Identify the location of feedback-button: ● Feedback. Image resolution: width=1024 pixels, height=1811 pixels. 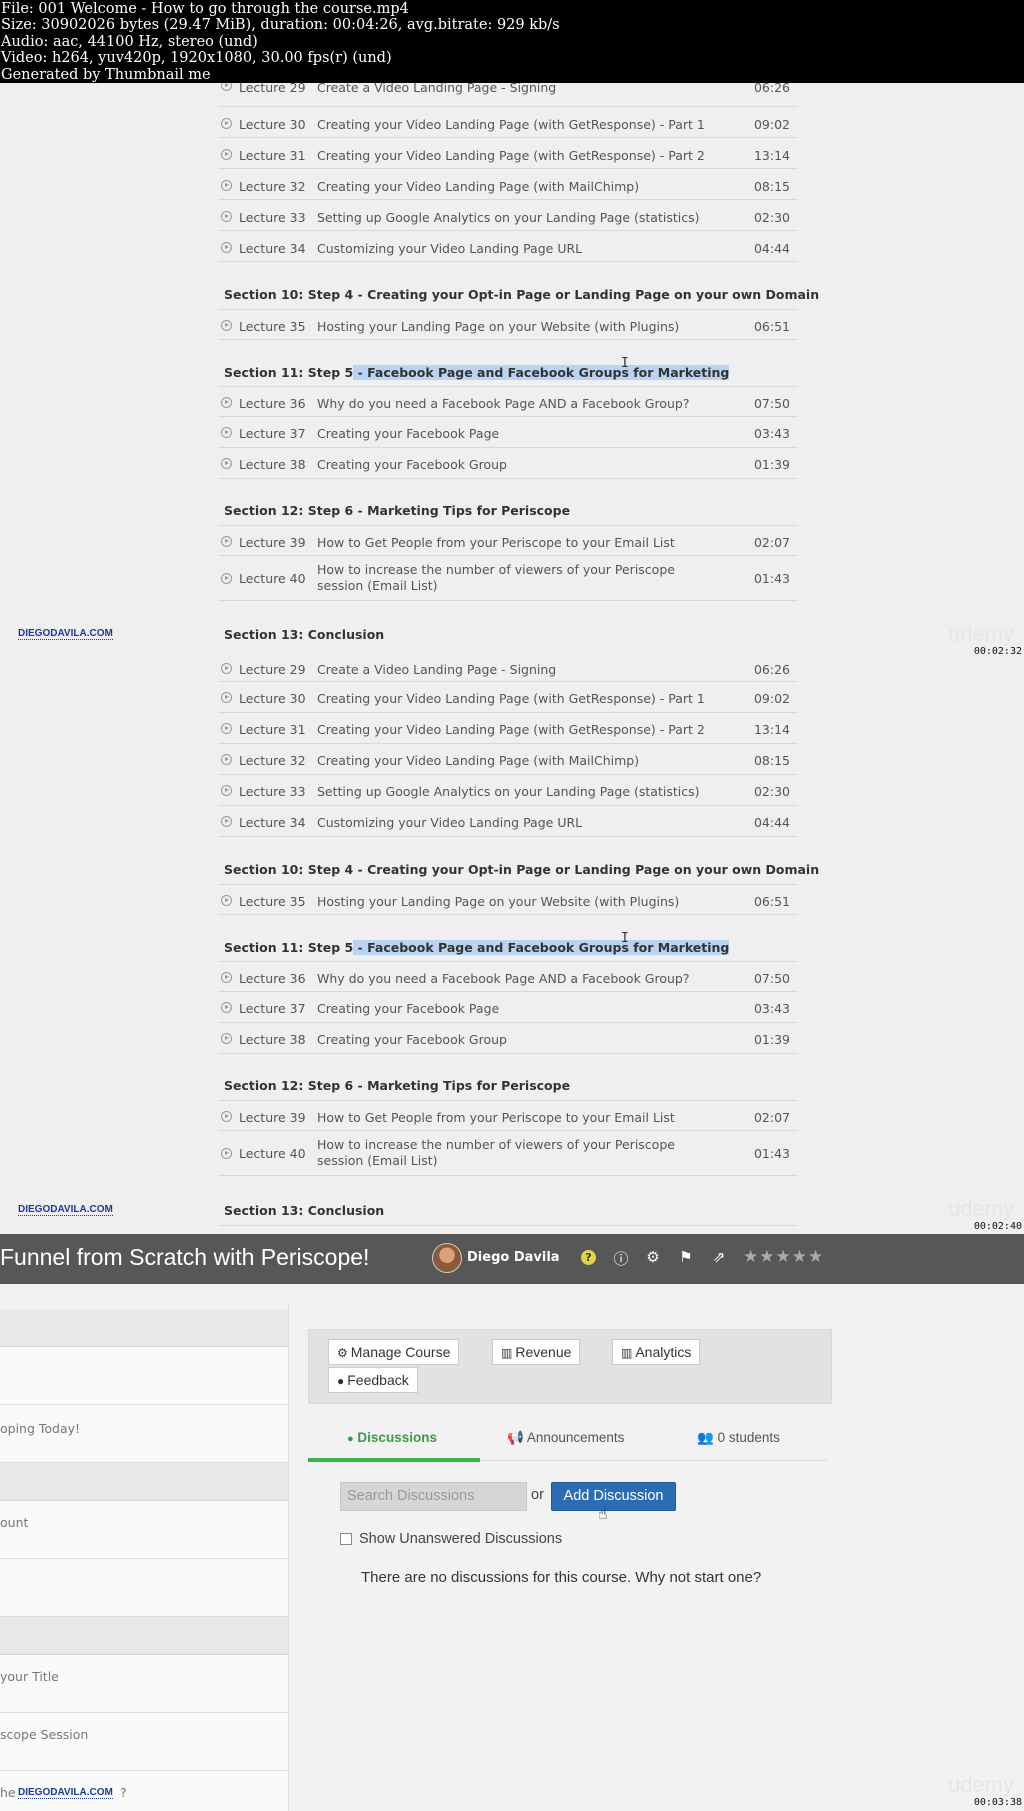
(373, 1380).